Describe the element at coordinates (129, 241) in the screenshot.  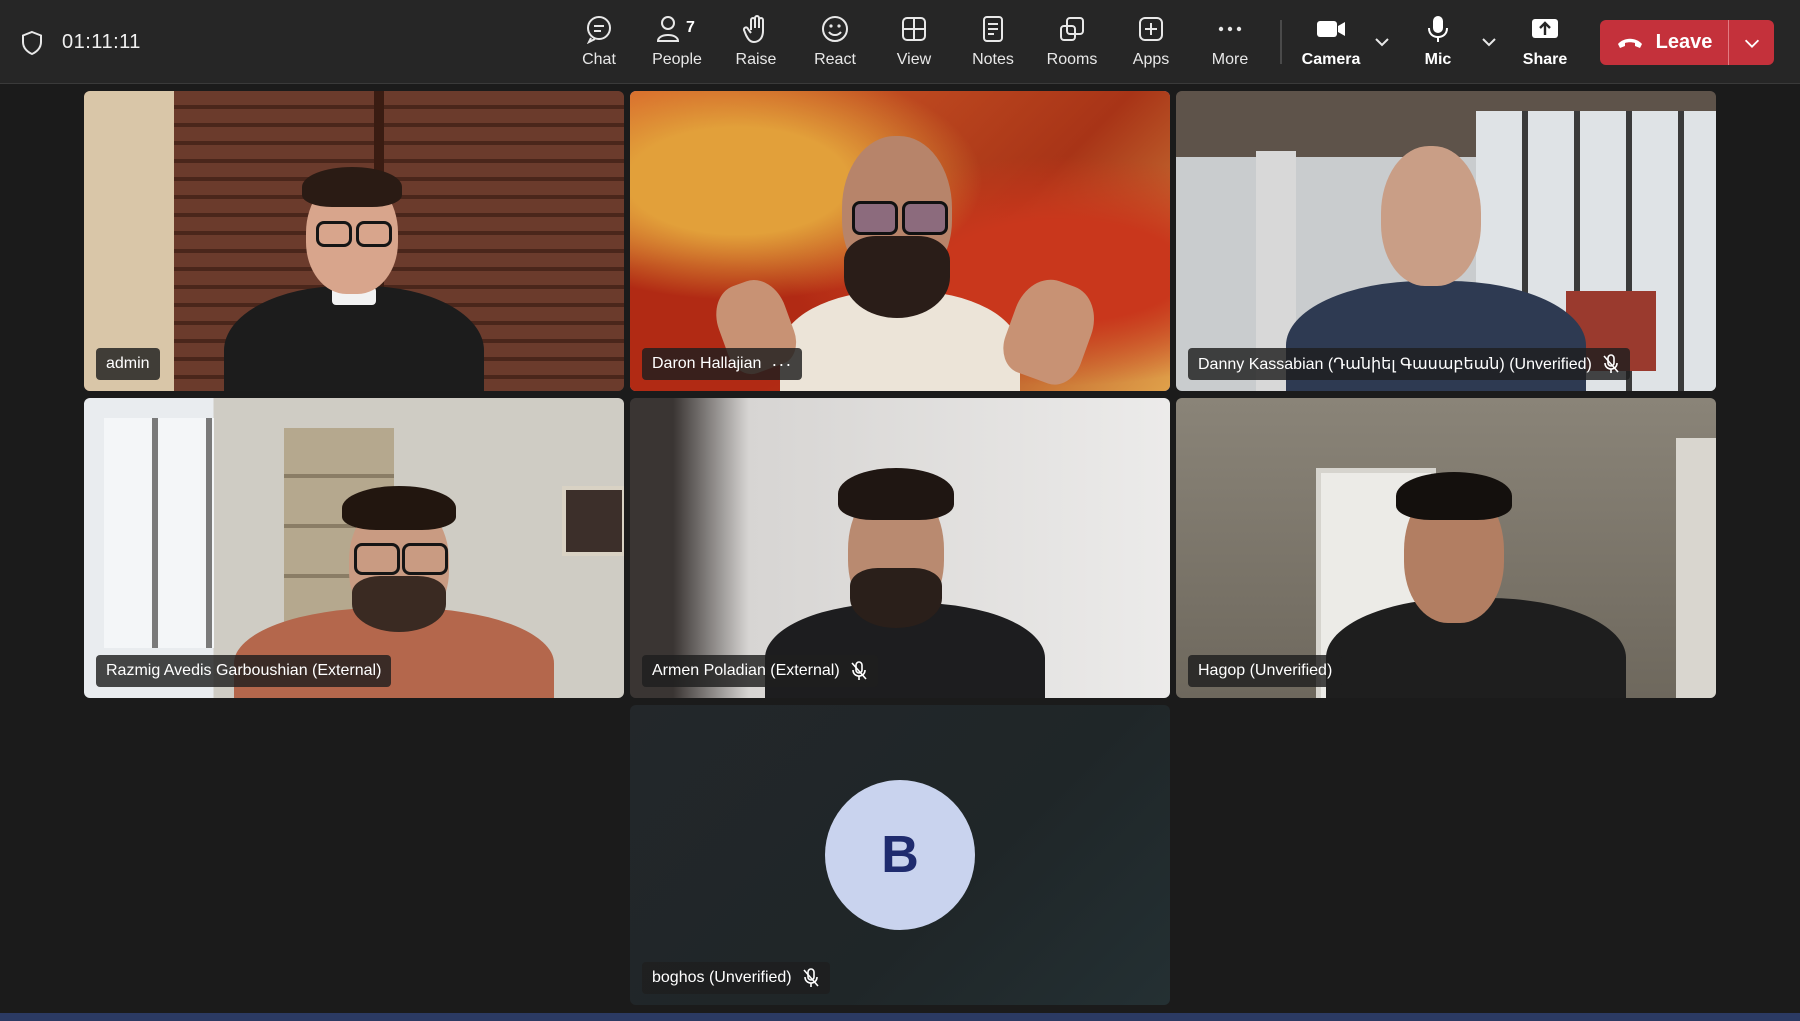
I see `video-feed-wall` at that location.